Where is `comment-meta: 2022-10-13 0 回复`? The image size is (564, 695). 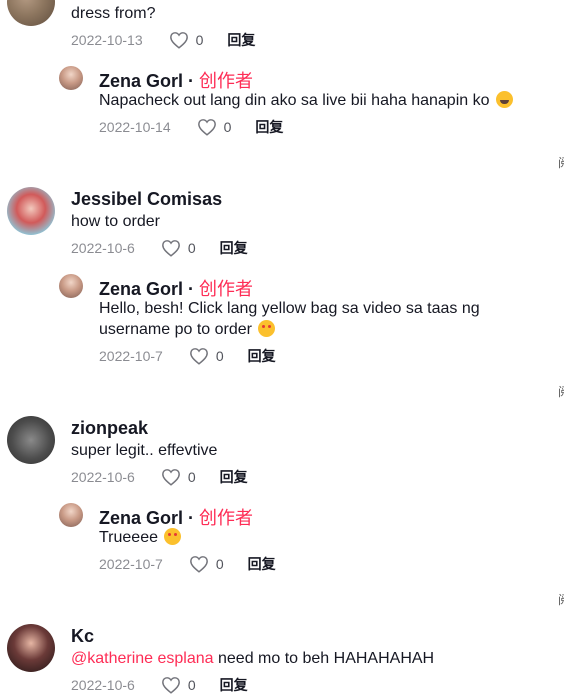 comment-meta: 2022-10-13 0 回复 is located at coordinates (163, 40).